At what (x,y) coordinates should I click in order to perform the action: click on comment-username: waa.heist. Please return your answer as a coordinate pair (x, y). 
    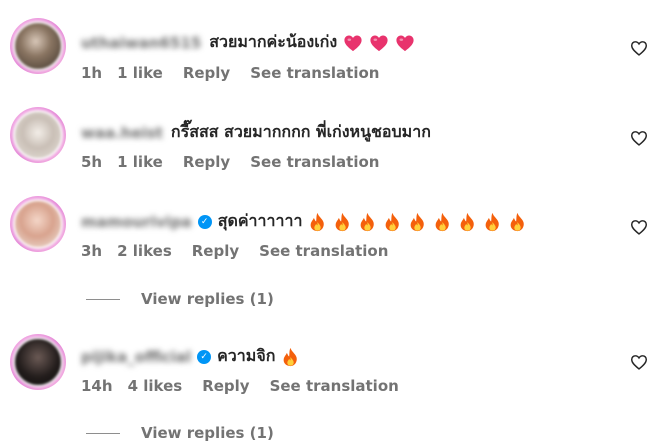
    Looking at the image, I should click on (122, 133).